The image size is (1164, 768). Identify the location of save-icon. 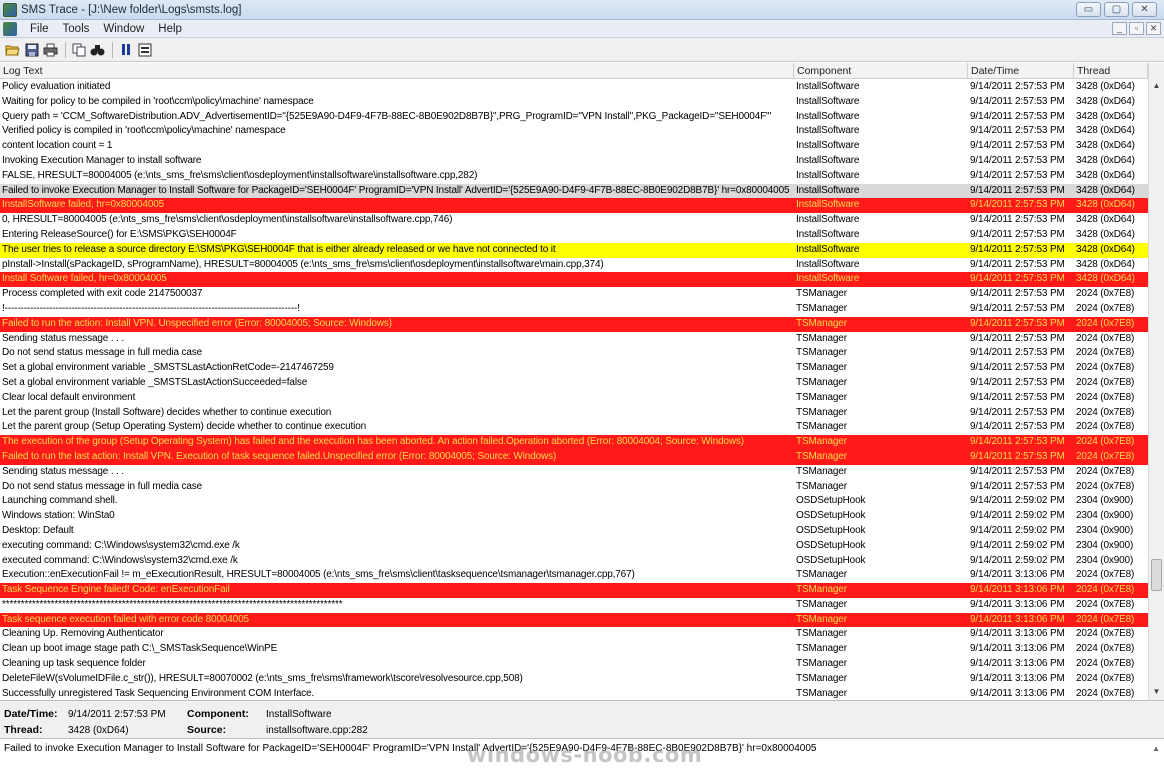
(31, 49).